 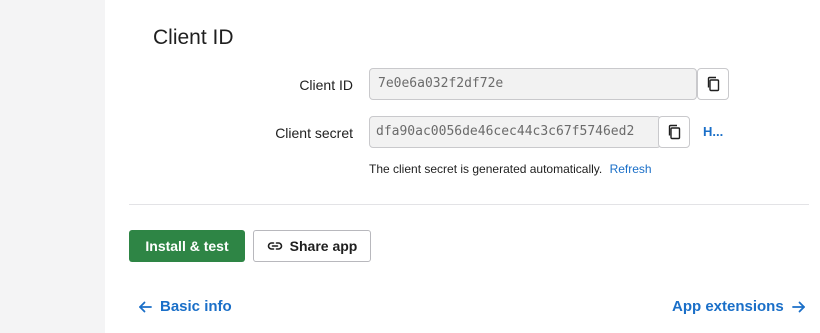 I want to click on install-test-button: Install & test, so click(x=187, y=246).